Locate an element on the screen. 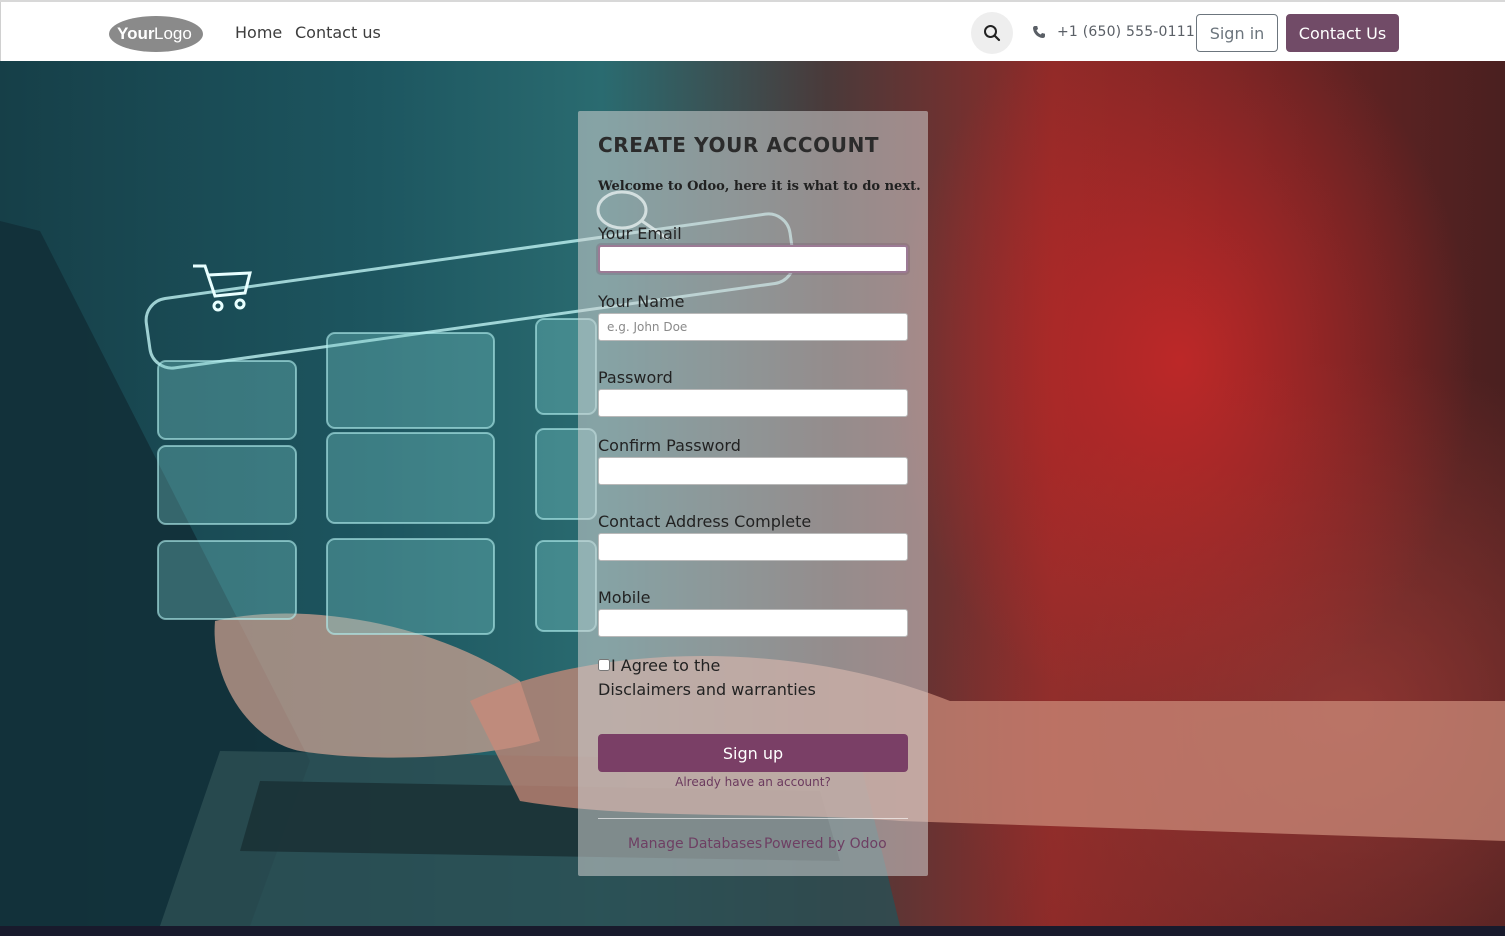  nav-home: Home is located at coordinates (258, 32).